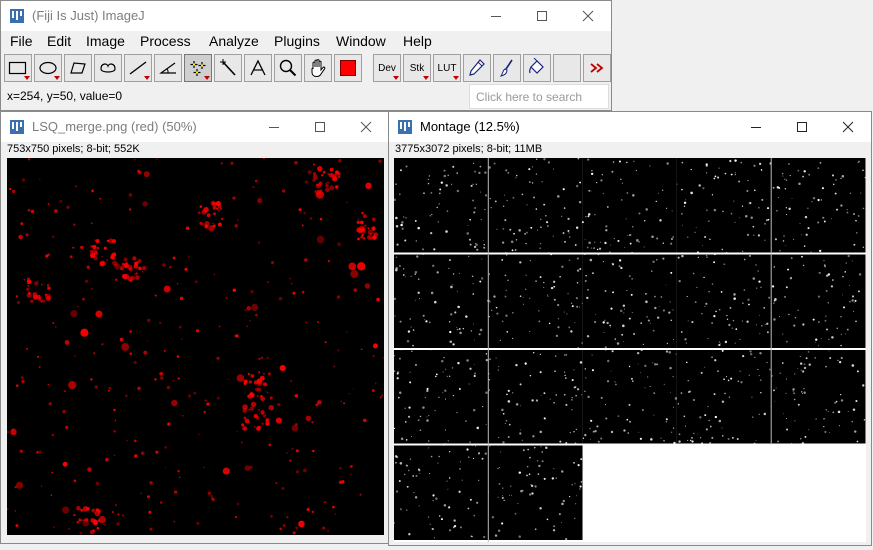  I want to click on command-search-input, so click(539, 96).